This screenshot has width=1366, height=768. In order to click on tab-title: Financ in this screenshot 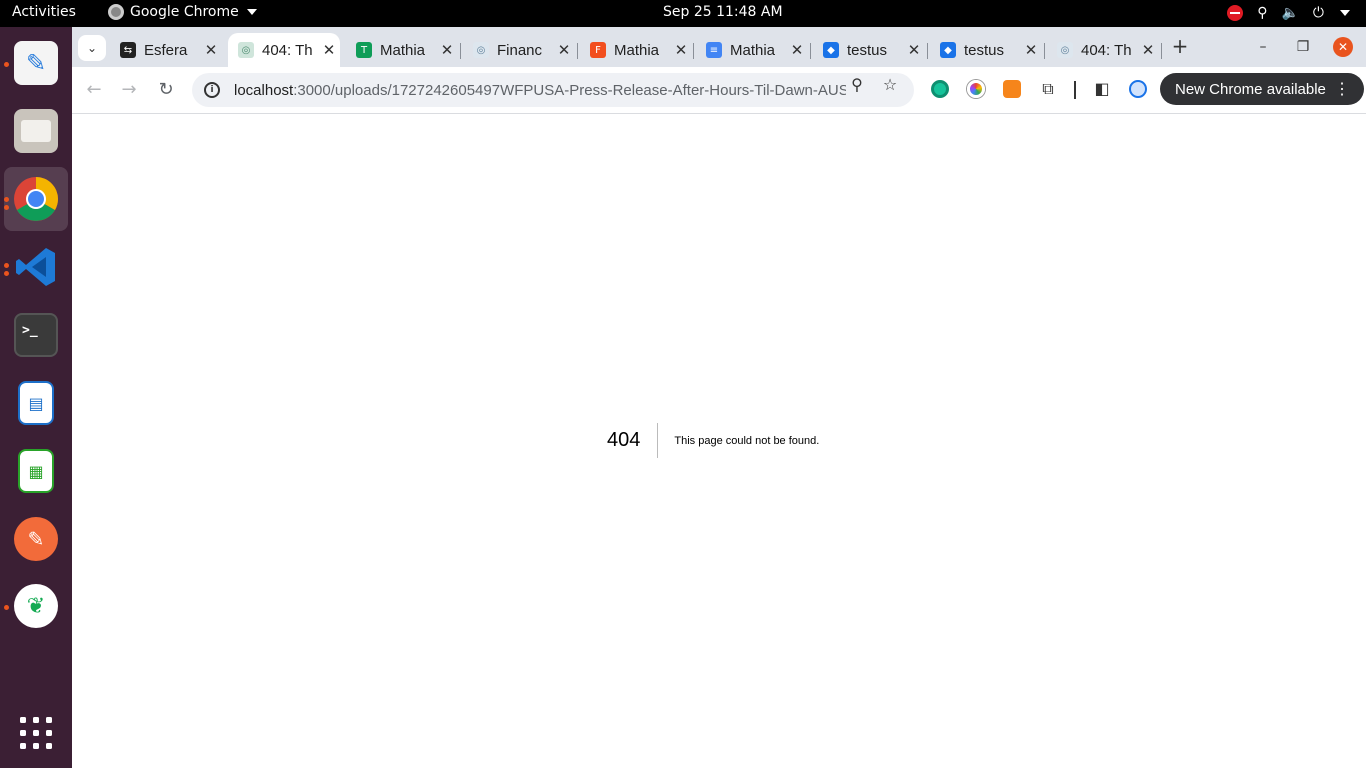, I will do `click(520, 50)`.